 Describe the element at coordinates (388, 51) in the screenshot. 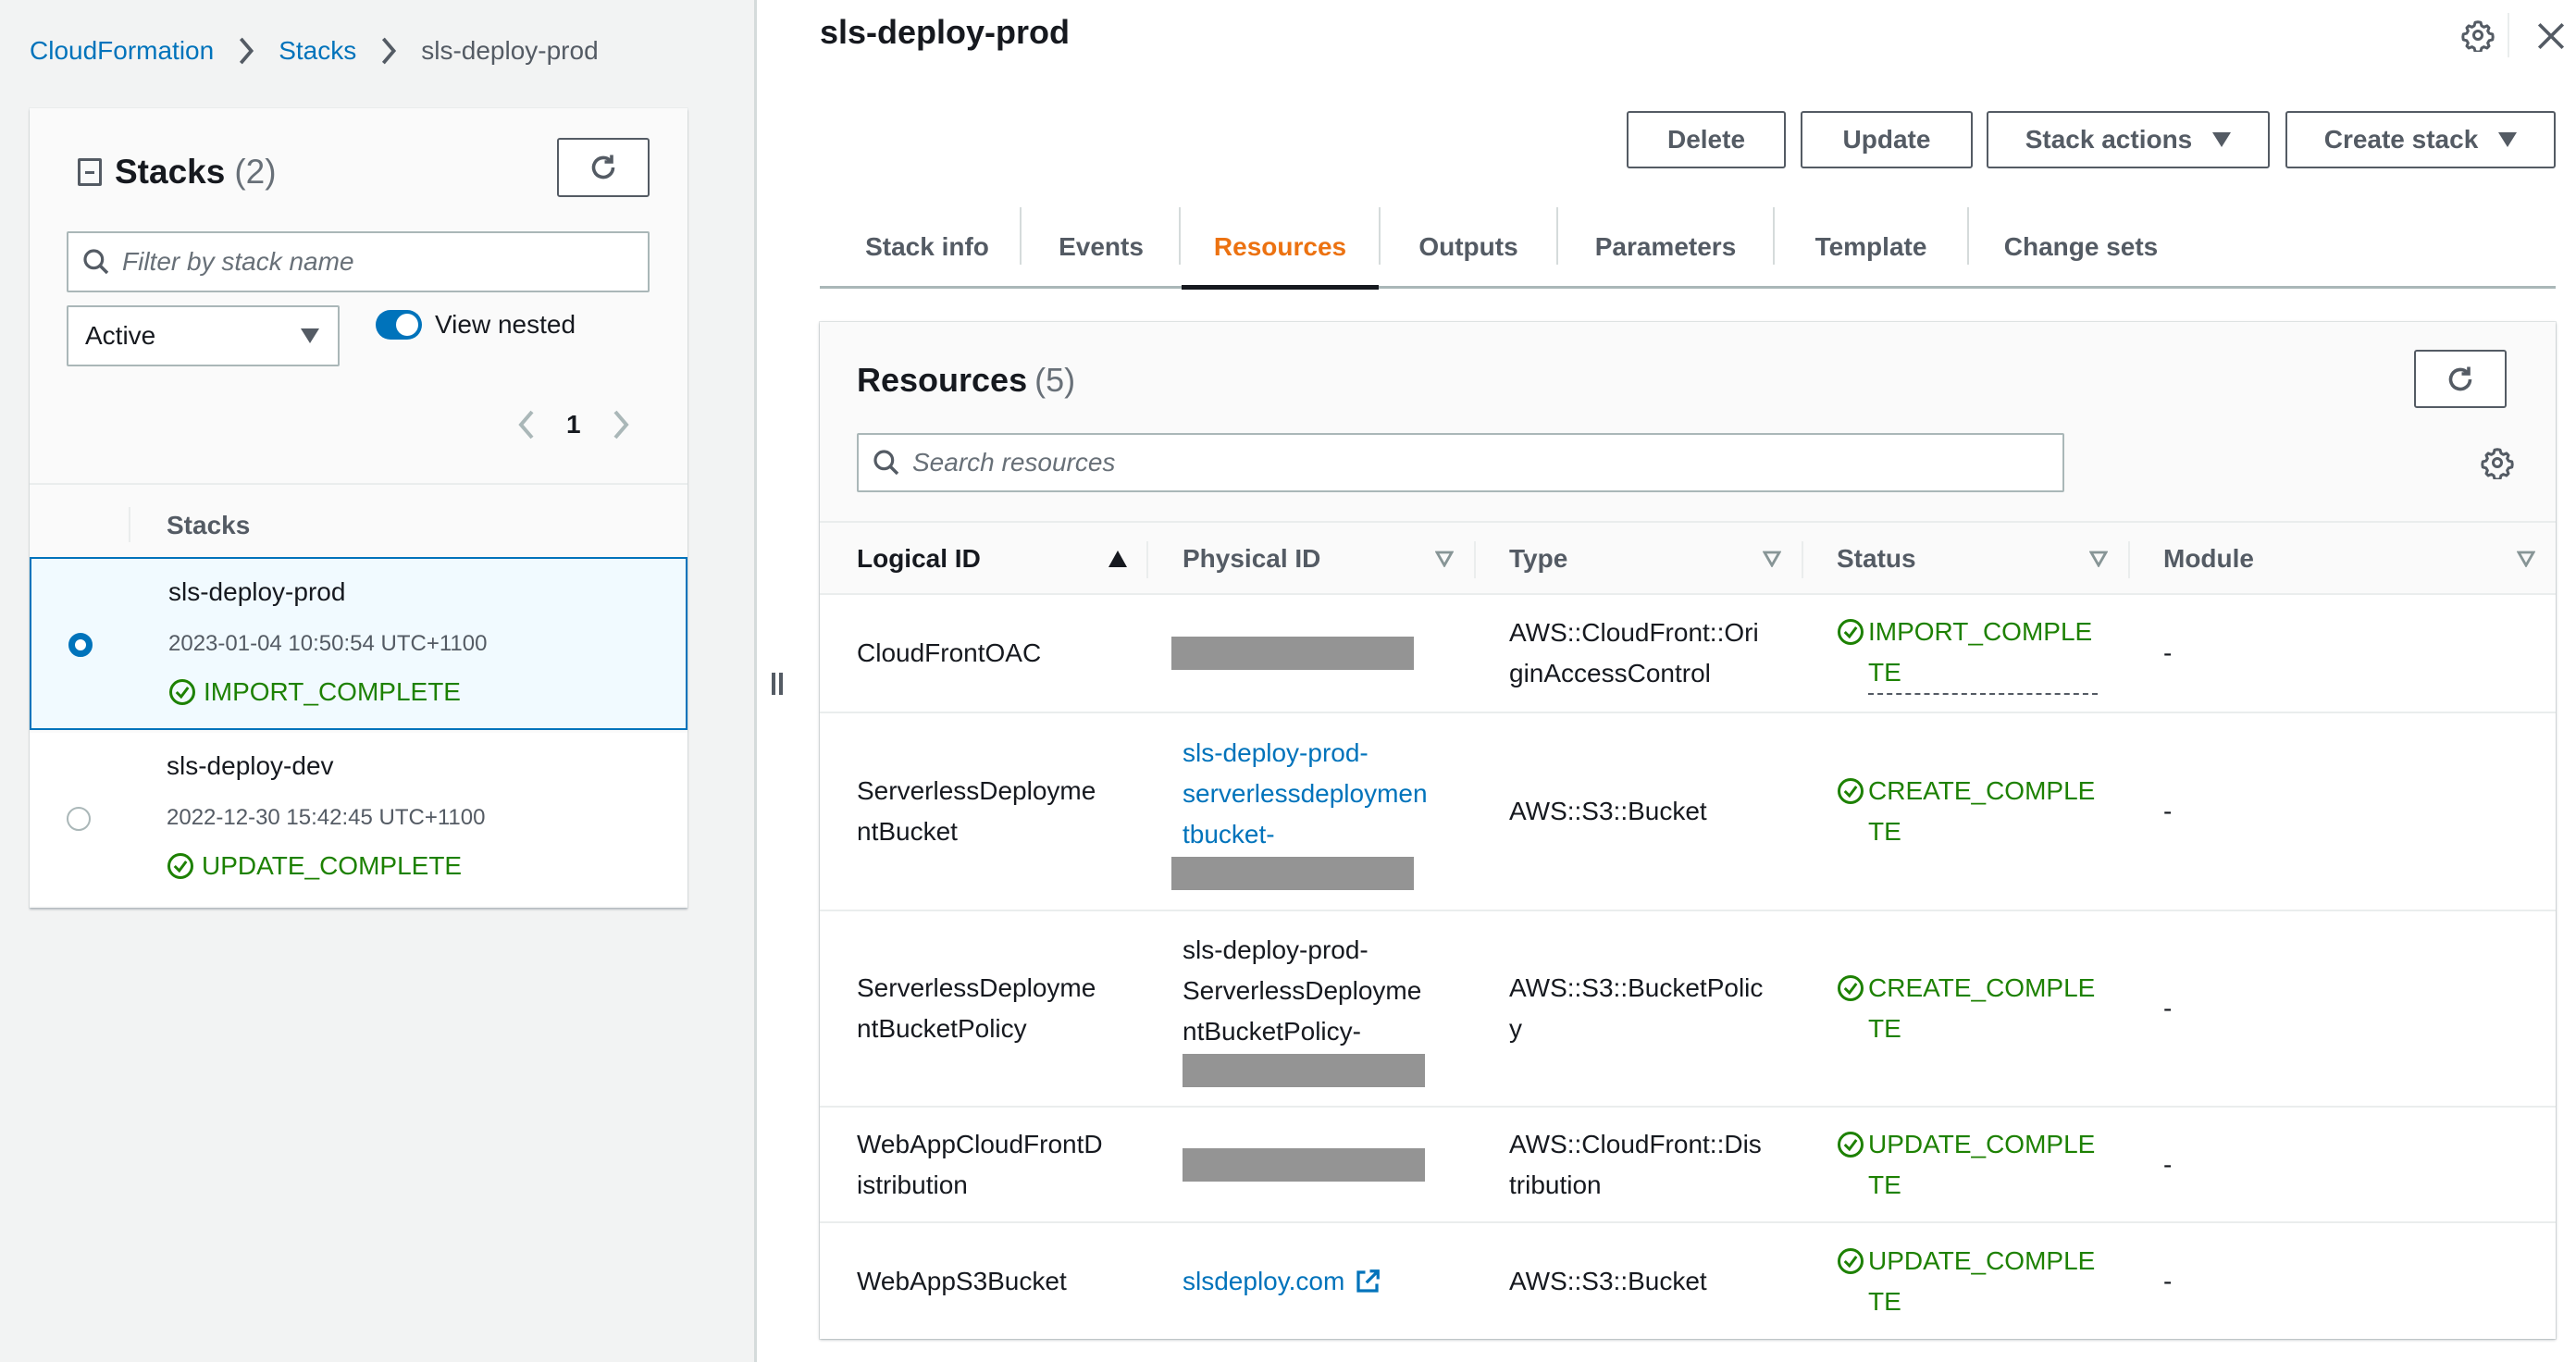

I see `chevron-right-icon` at that location.